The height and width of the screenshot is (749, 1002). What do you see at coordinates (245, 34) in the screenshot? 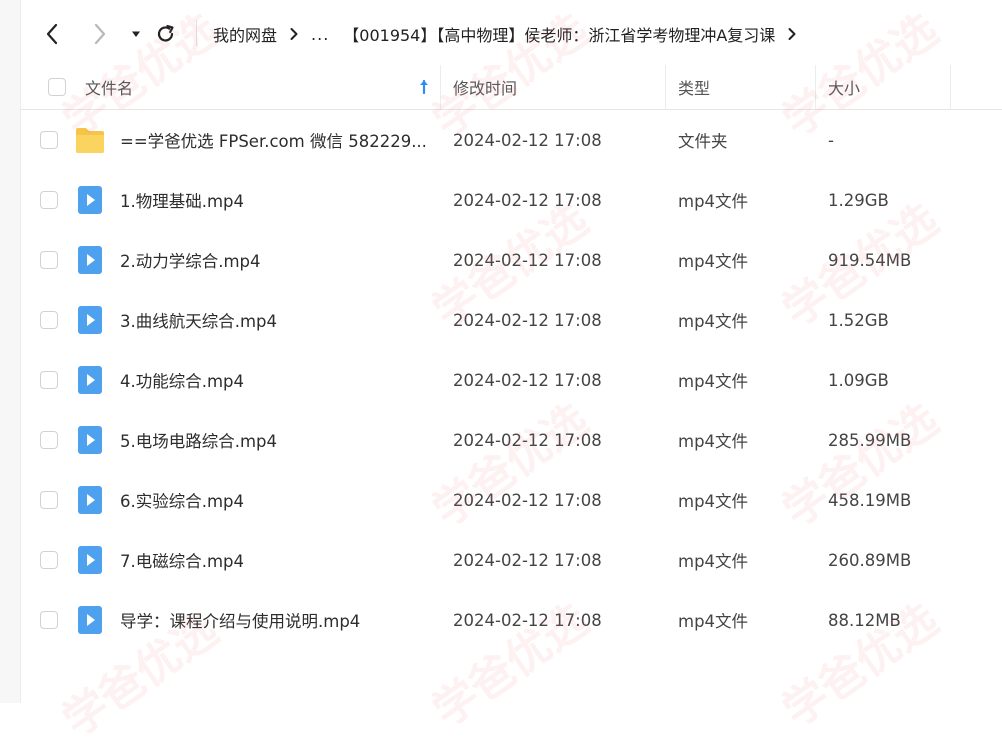
I see `breadcrumb-root: 我的网盘` at bounding box center [245, 34].